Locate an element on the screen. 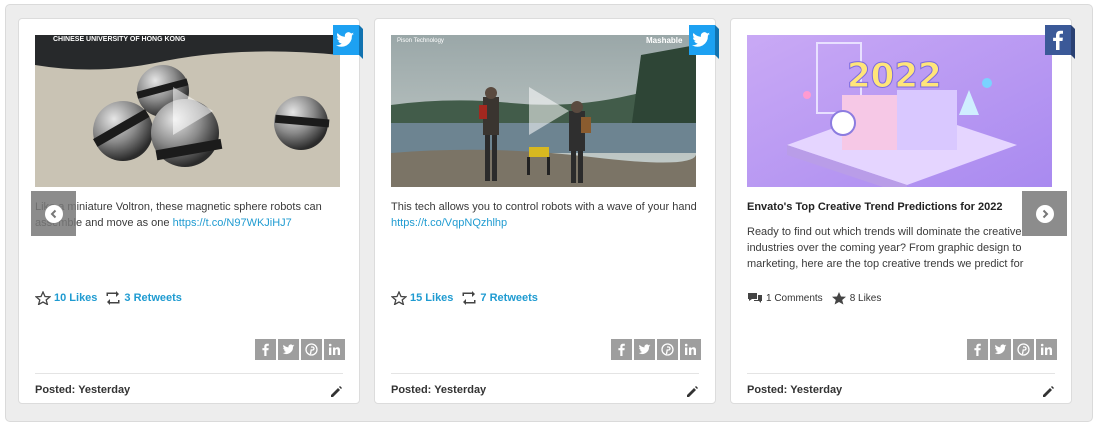 This screenshot has height=428, width=1097. retweets-link: 7 Retweets is located at coordinates (508, 298).